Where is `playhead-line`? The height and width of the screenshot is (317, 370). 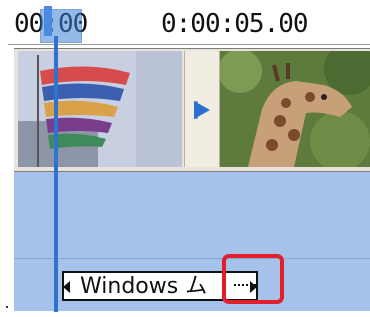 playhead-line is located at coordinates (56, 174).